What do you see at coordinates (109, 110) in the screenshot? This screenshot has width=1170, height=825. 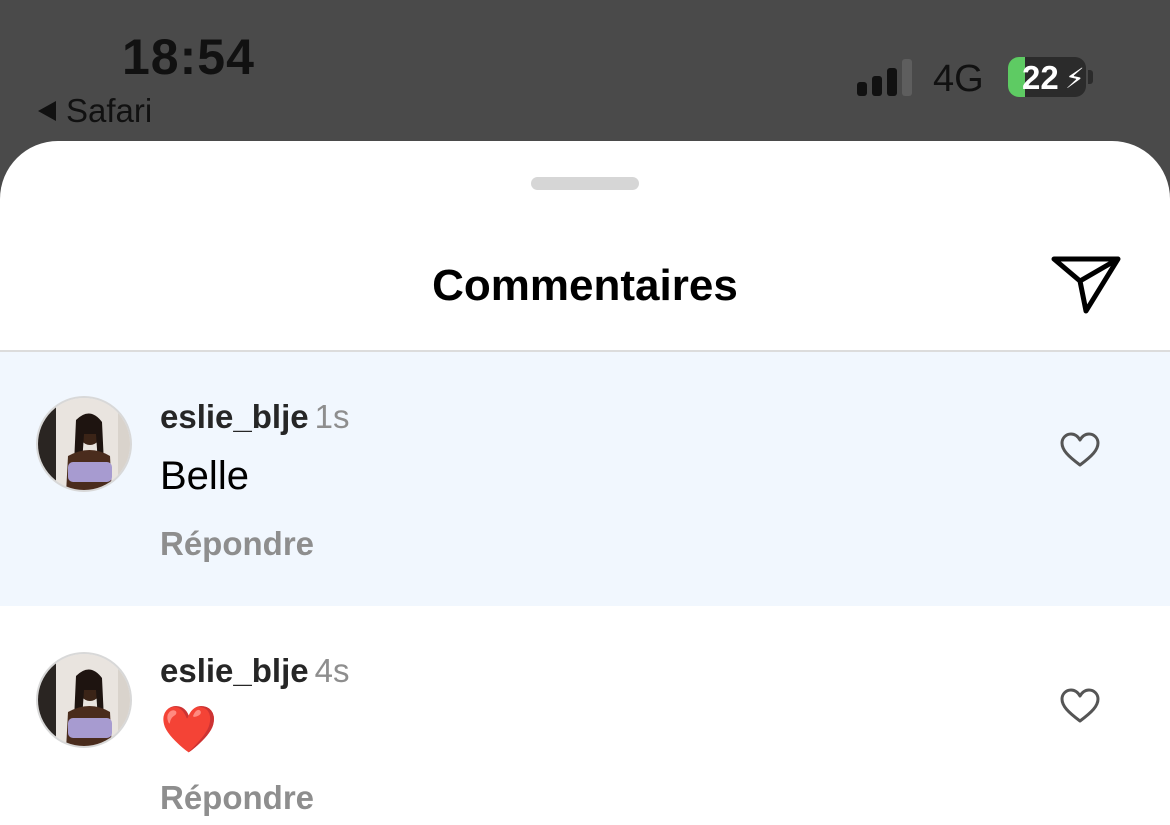 I see `back-app-label: Safari` at bounding box center [109, 110].